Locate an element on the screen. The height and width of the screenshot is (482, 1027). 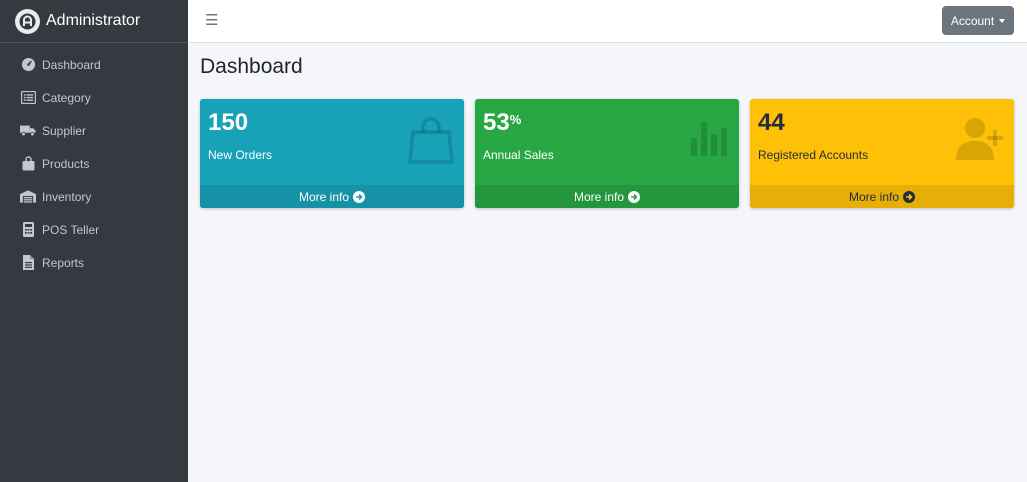
sidebar-item-label: Supplier is located at coordinates (64, 130).